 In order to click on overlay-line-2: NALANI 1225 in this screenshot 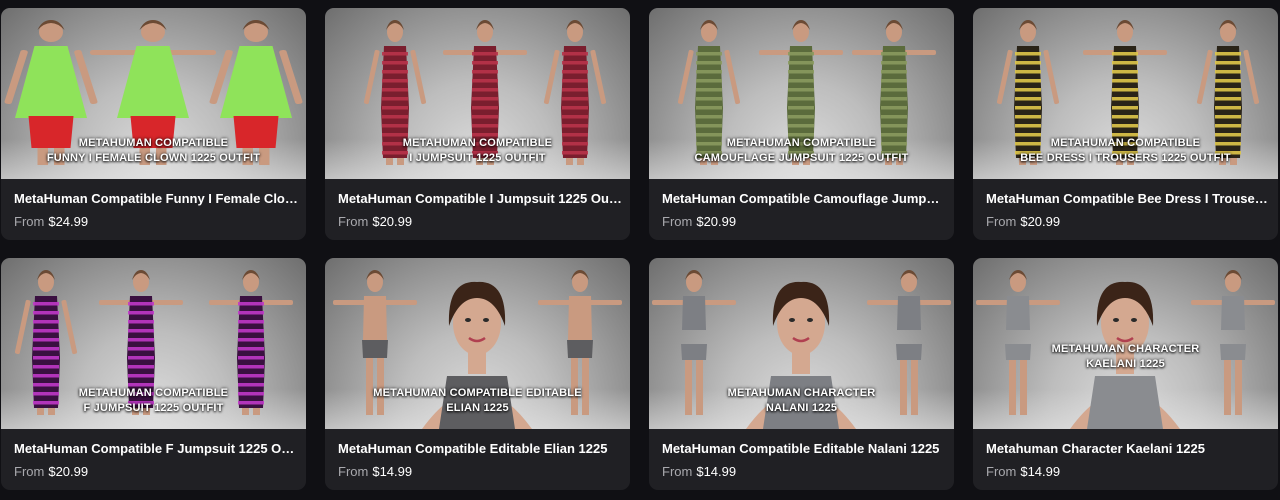, I will do `click(801, 408)`.